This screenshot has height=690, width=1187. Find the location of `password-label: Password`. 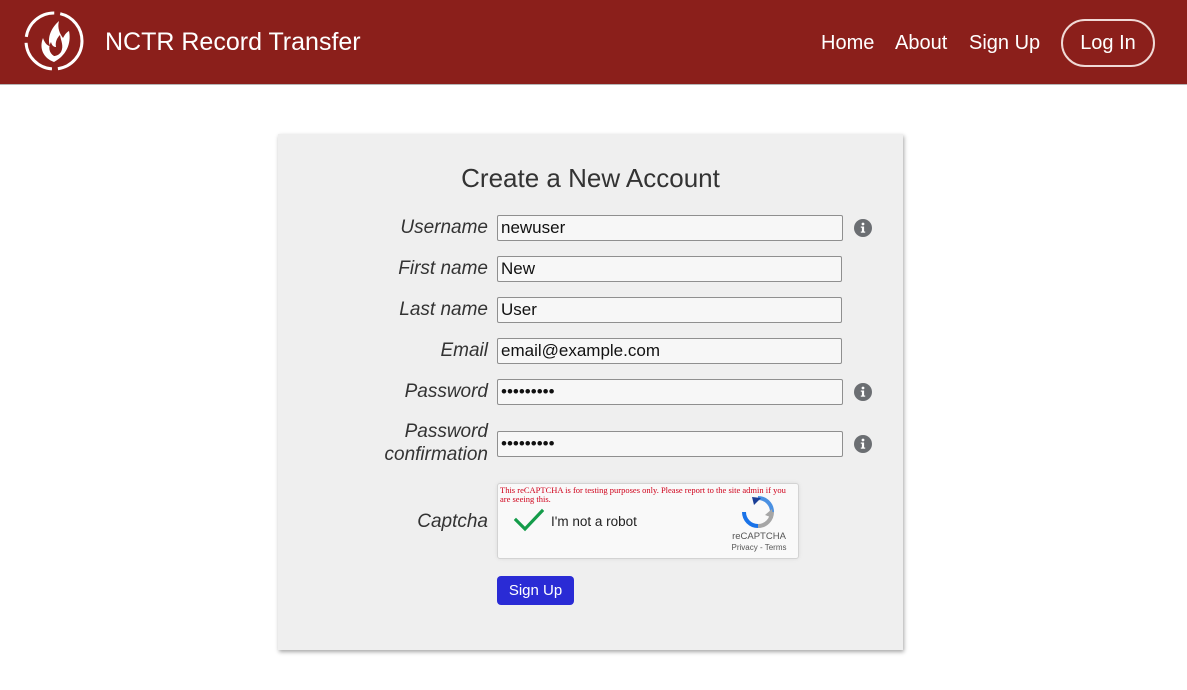

password-label: Password is located at coordinates (446, 391).